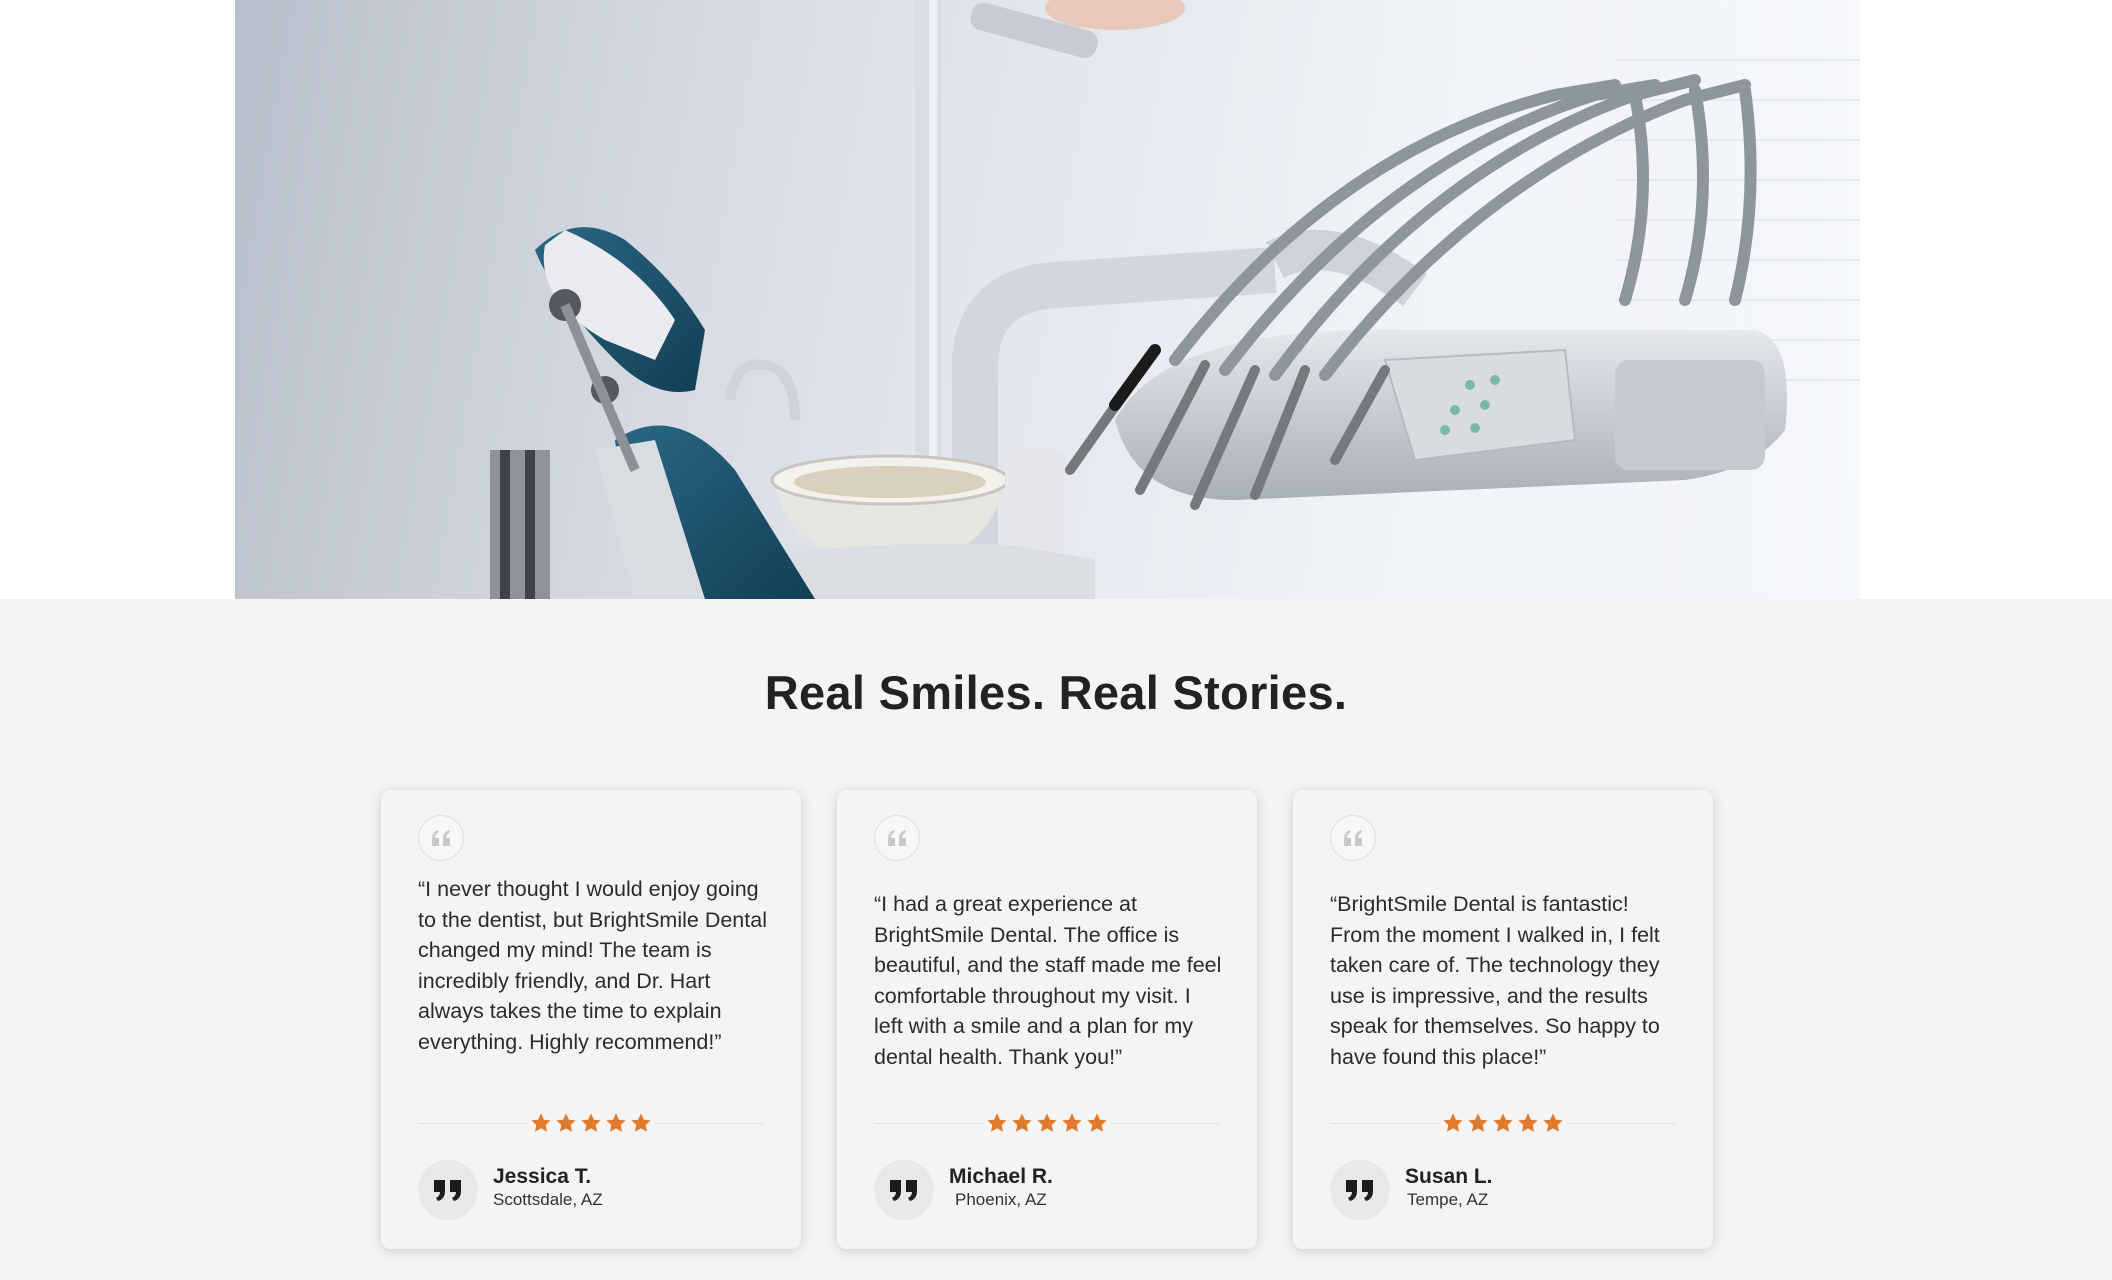 This screenshot has width=2112, height=1280. Describe the element at coordinates (542, 1176) in the screenshot. I see `author-name: Jessica T.` at that location.